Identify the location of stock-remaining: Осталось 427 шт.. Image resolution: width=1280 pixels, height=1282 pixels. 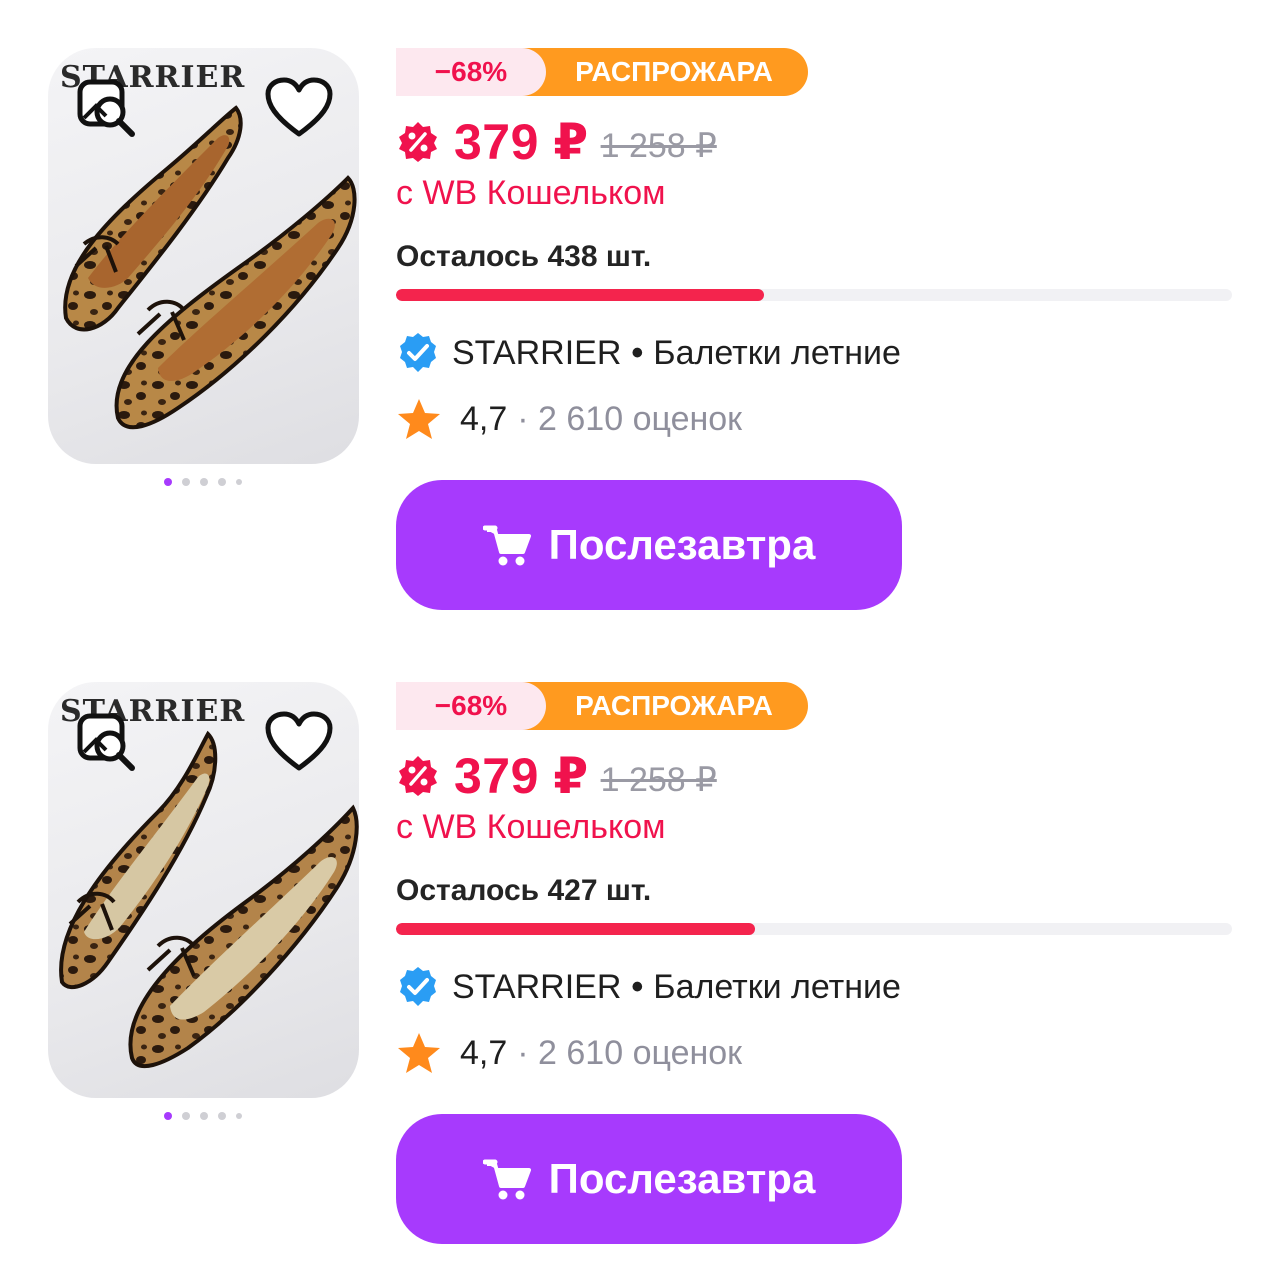
(524, 890).